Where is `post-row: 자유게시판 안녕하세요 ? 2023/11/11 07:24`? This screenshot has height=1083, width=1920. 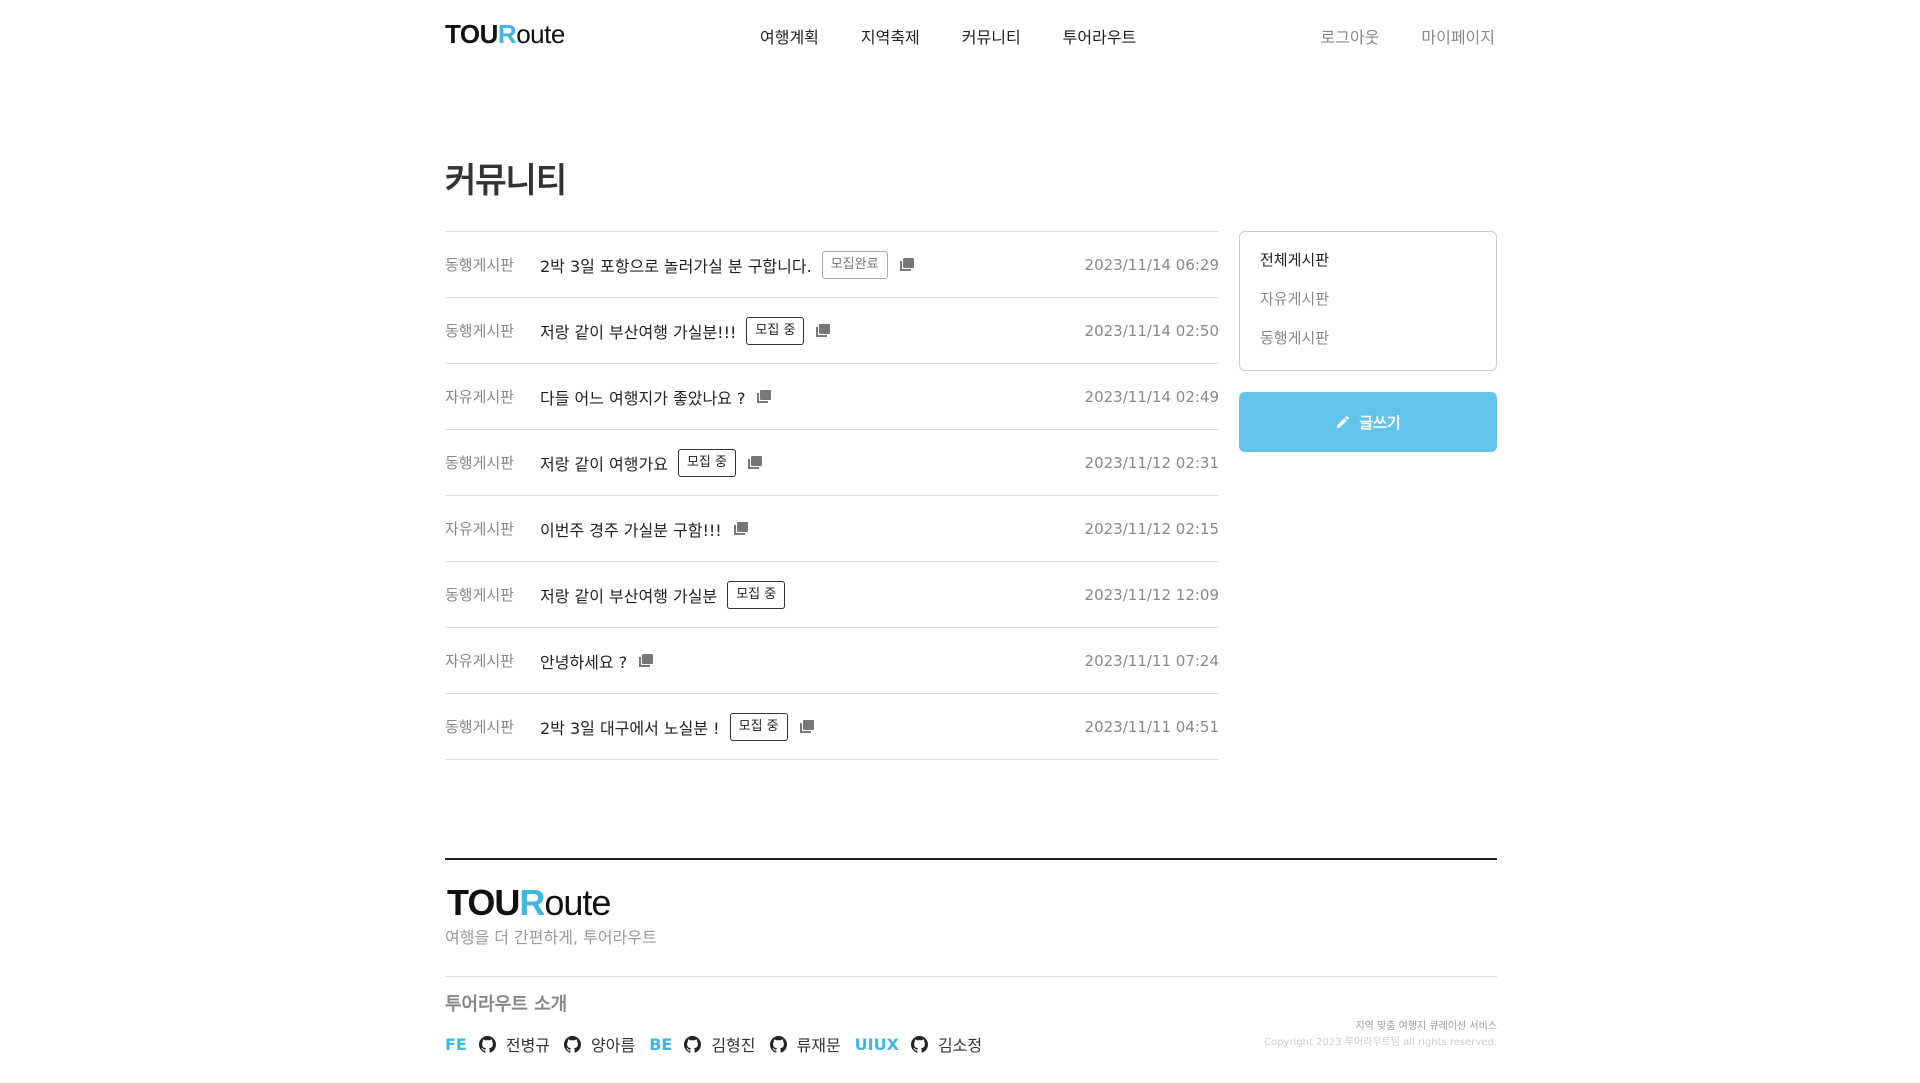
post-row: 자유게시판 안녕하세요 ? 2023/11/11 07:24 is located at coordinates (832, 661).